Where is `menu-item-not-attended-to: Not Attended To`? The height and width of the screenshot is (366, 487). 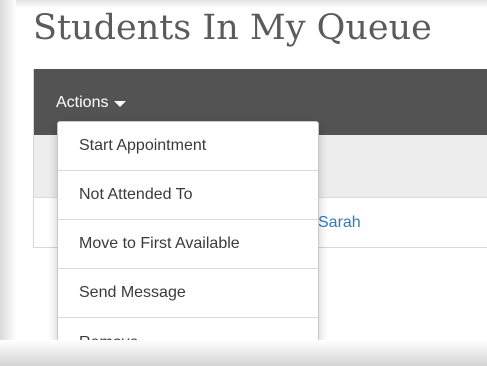 menu-item-not-attended-to: Not Attended To is located at coordinates (188, 195).